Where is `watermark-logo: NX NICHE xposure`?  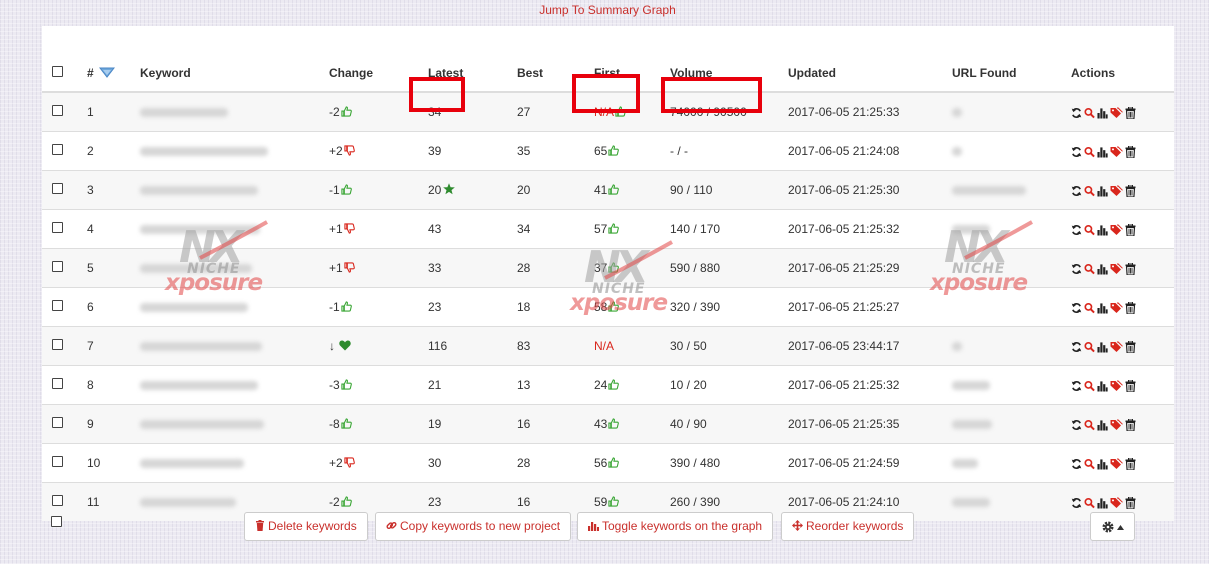
watermark-logo: NX NICHE xposure is located at coordinates (220, 260).